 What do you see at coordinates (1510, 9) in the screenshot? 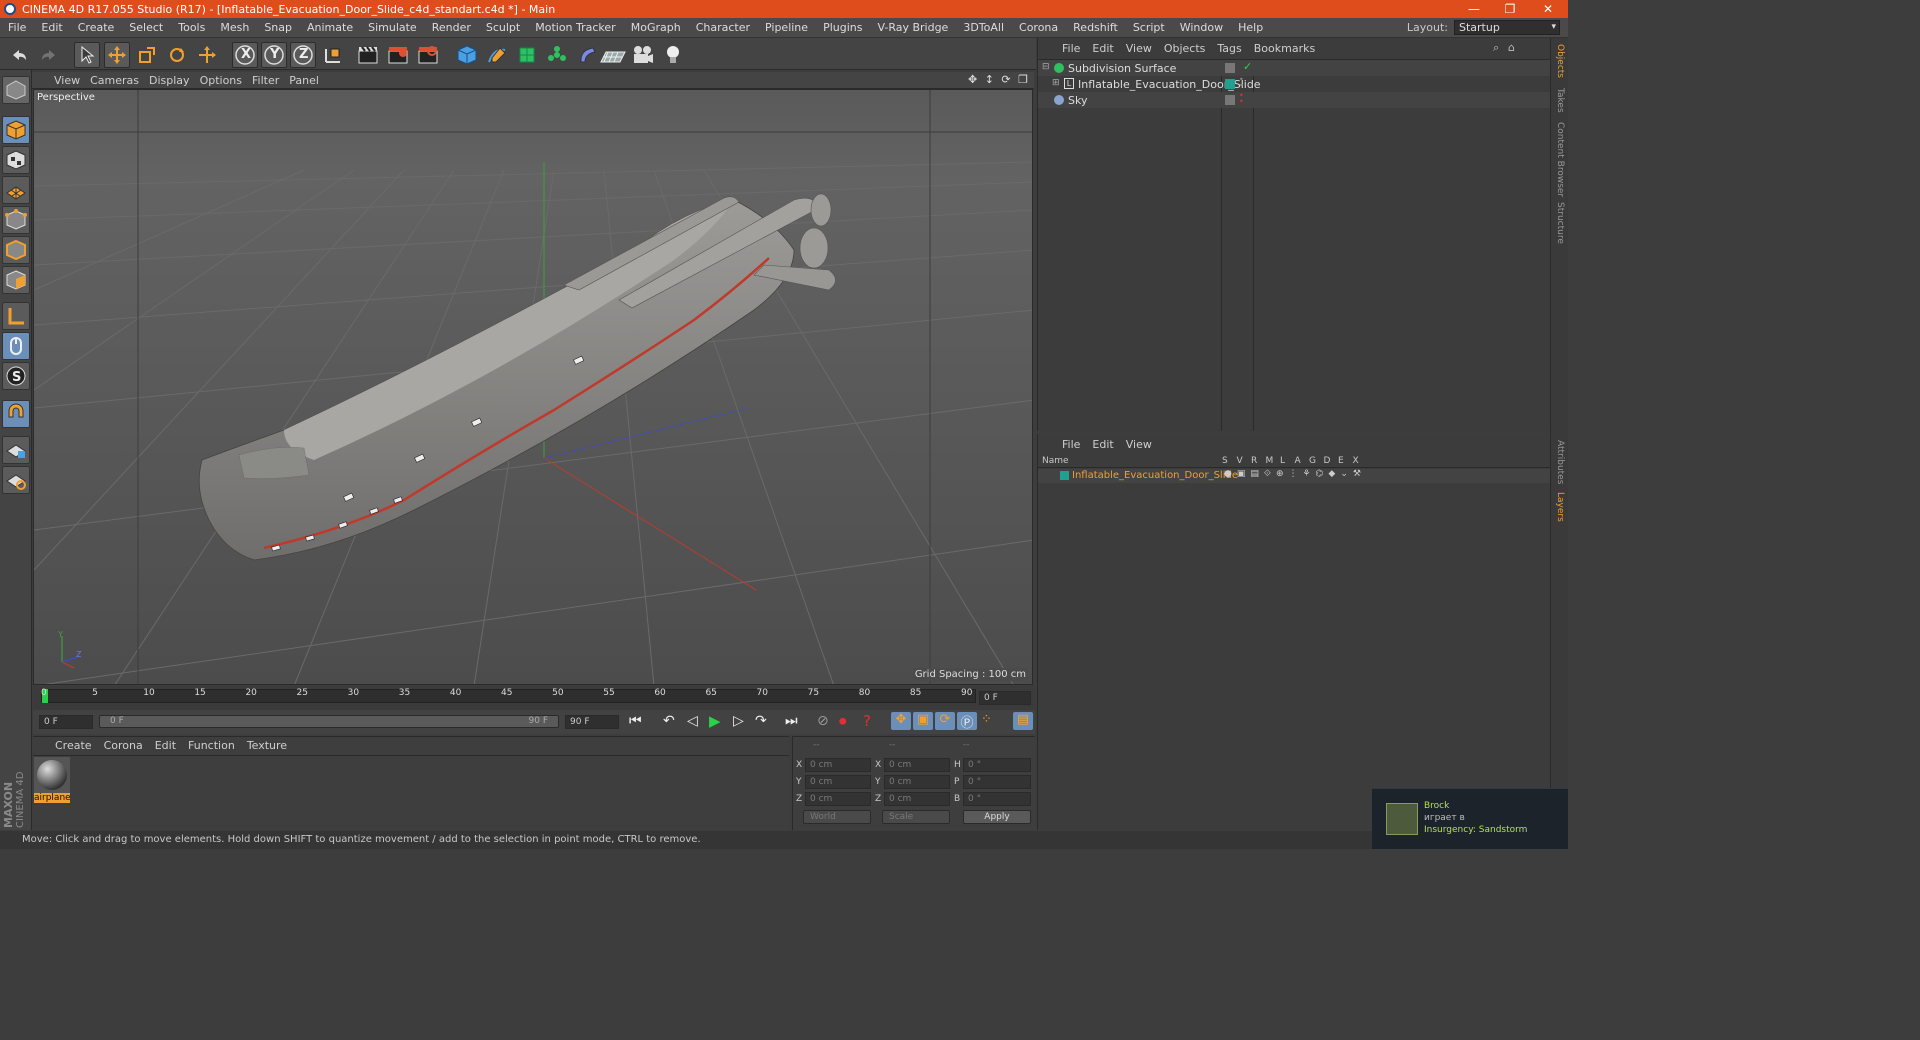
I see `restore-button: ❐` at bounding box center [1510, 9].